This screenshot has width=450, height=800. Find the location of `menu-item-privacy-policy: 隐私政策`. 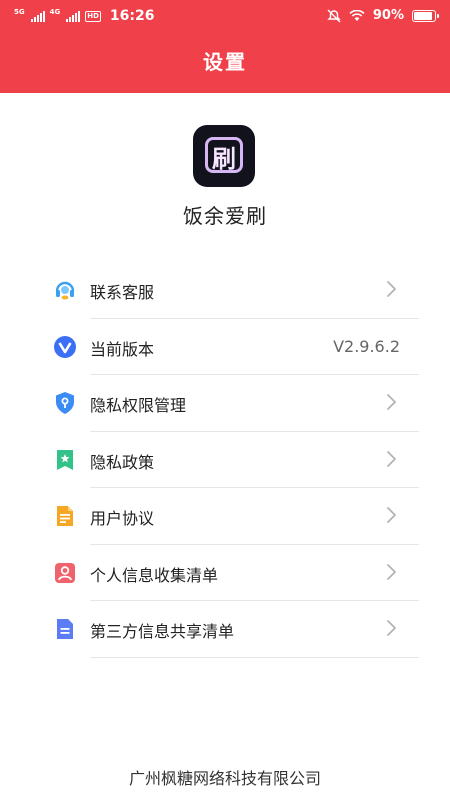

menu-item-privacy-policy: 隐私政策 is located at coordinates (225, 460).